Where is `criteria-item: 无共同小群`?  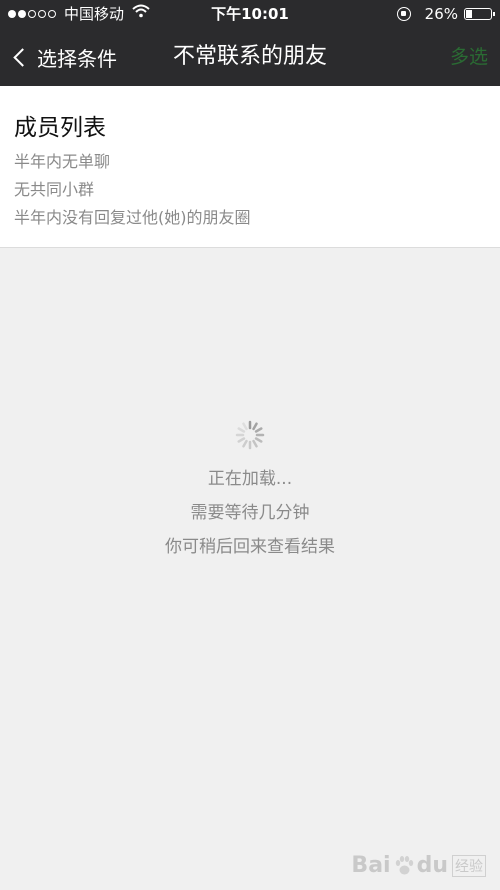 criteria-item: 无共同小群 is located at coordinates (54, 189).